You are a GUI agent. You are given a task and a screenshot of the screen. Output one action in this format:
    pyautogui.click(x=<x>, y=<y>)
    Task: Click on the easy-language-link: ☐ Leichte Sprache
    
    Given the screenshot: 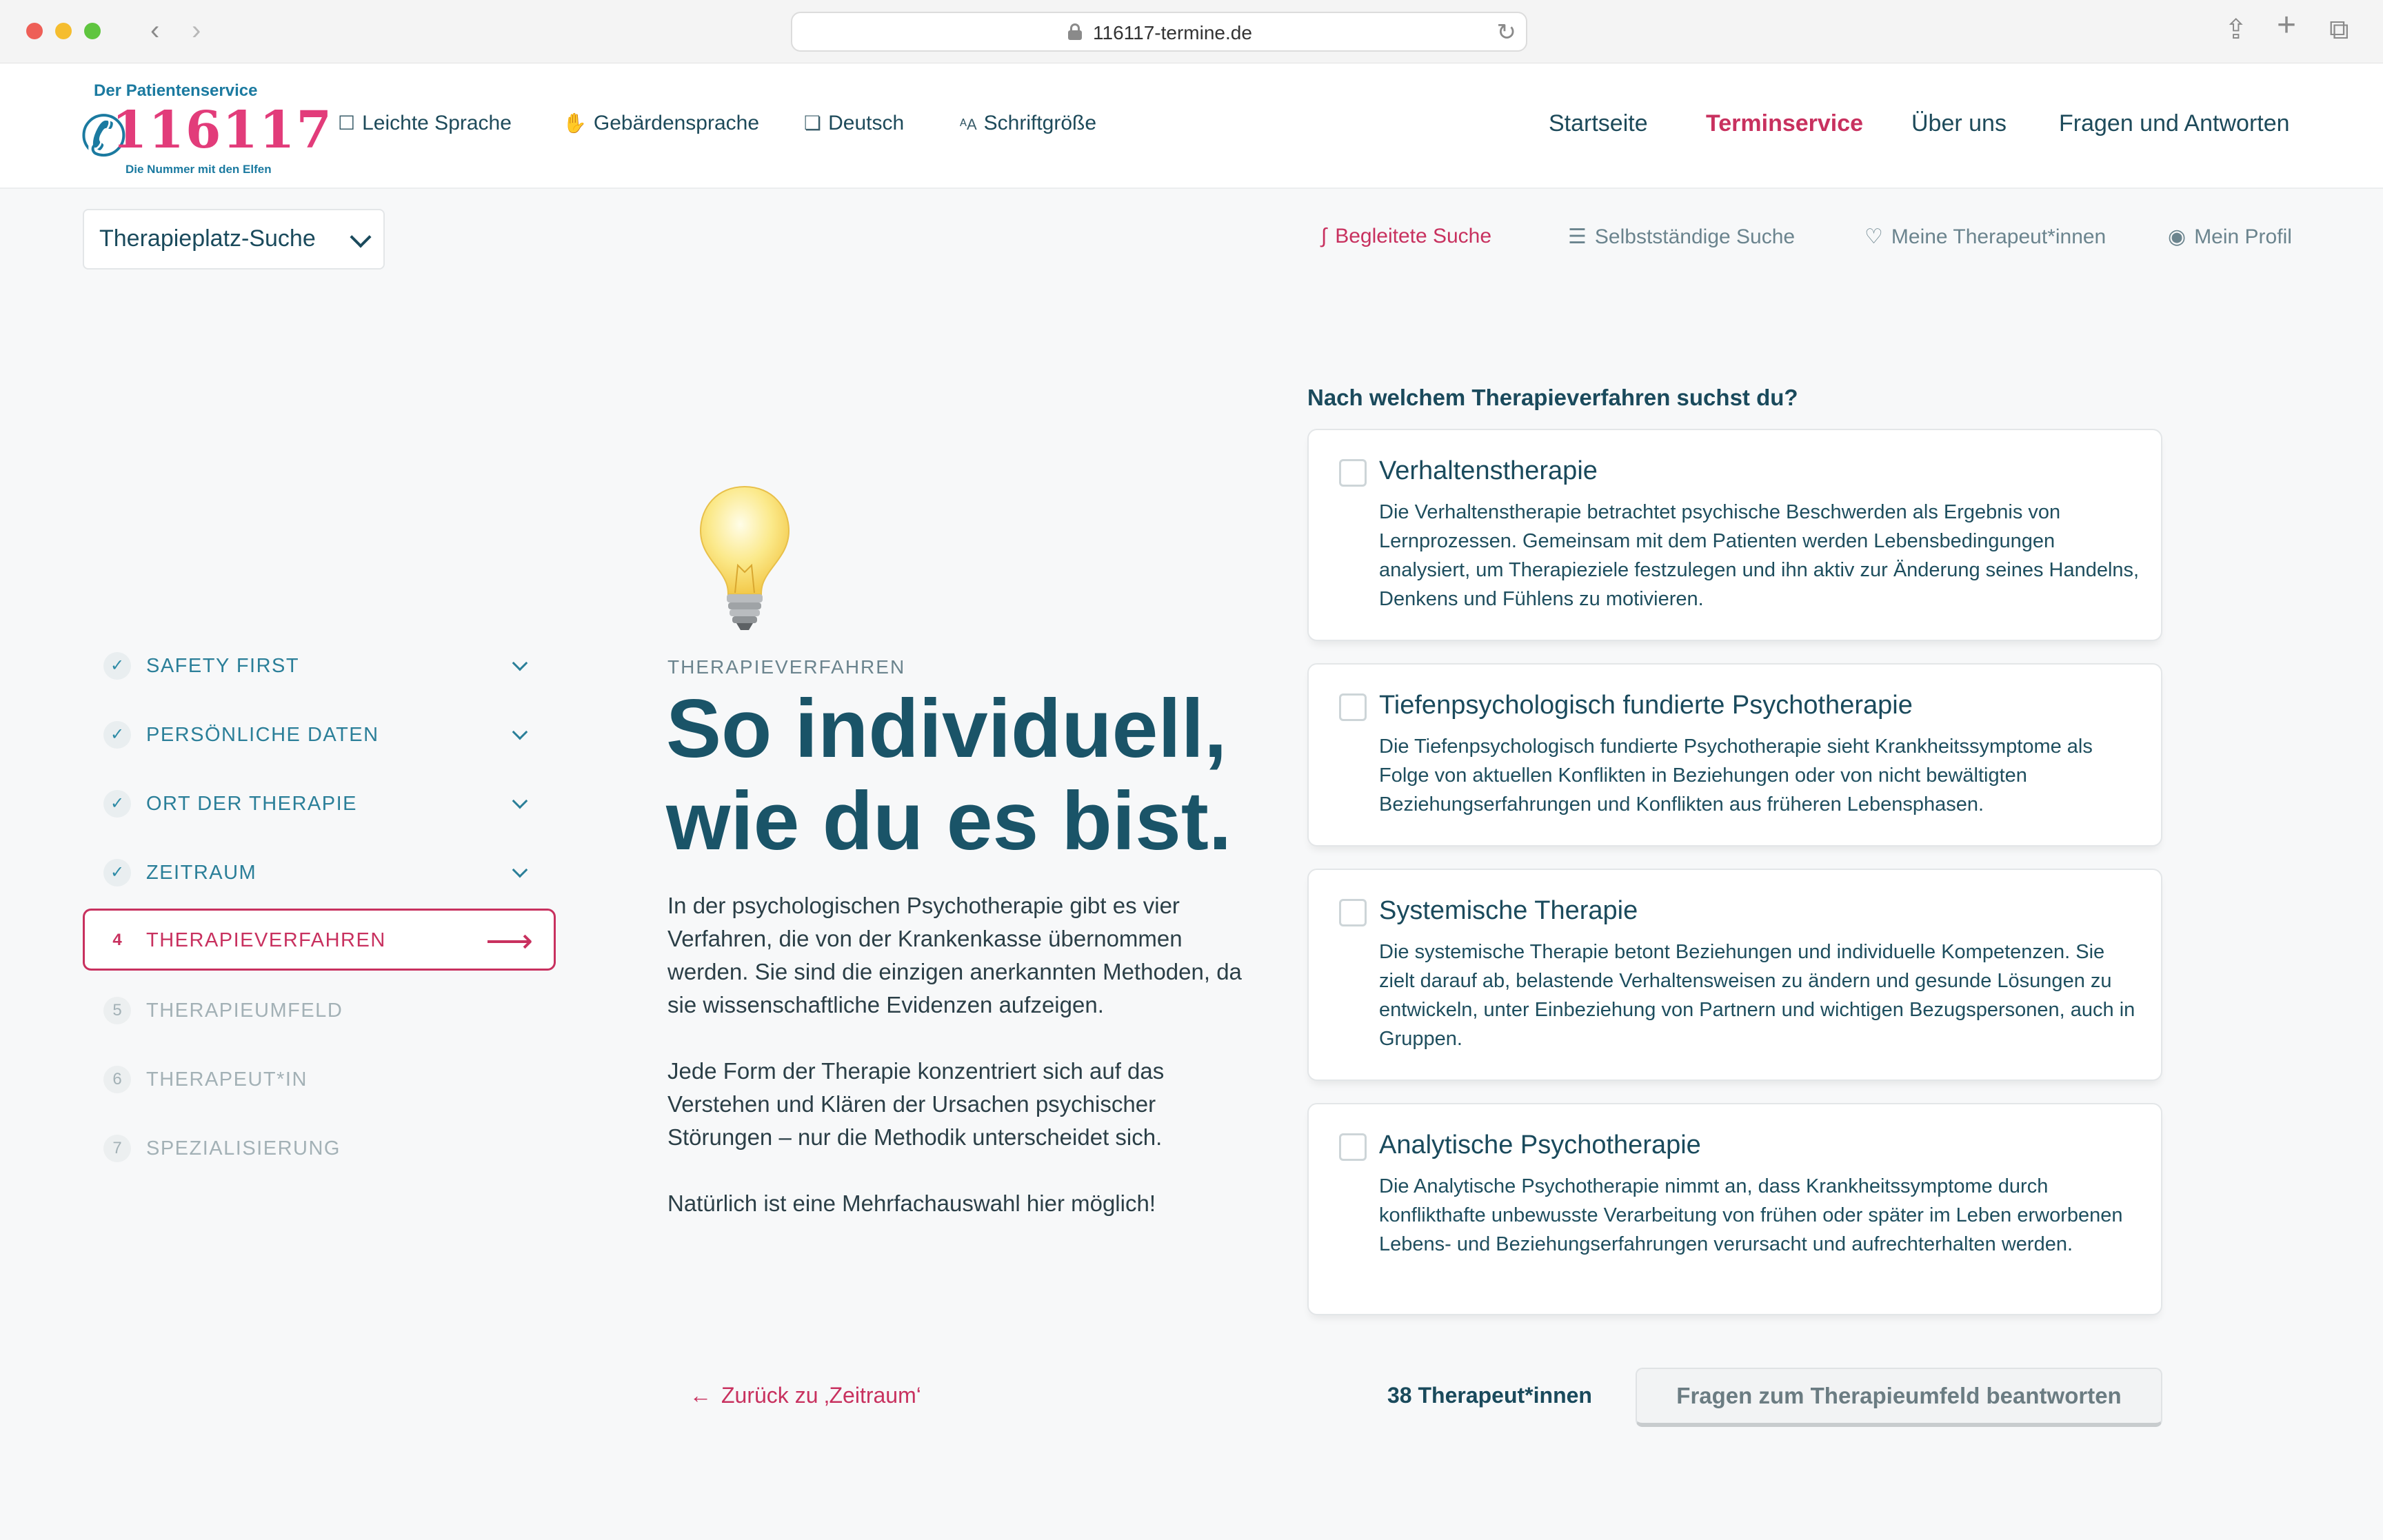 What is the action you would take?
    pyautogui.click(x=425, y=124)
    